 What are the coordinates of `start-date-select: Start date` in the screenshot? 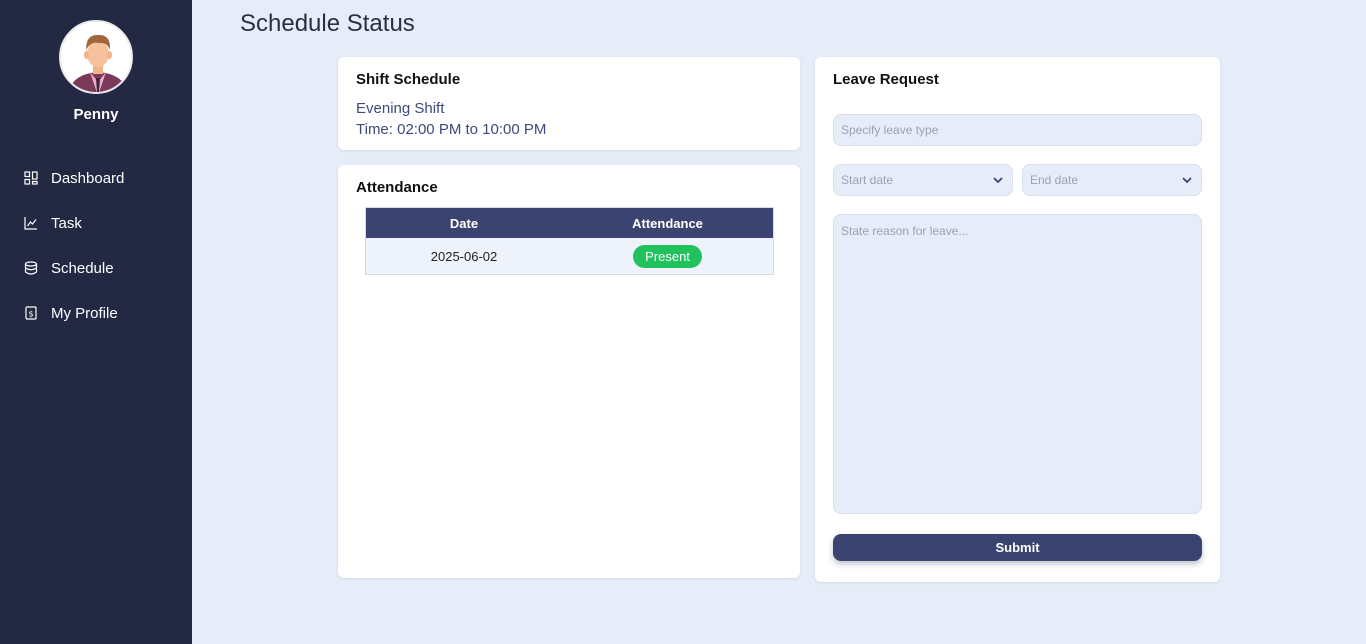 It's located at (923, 180).